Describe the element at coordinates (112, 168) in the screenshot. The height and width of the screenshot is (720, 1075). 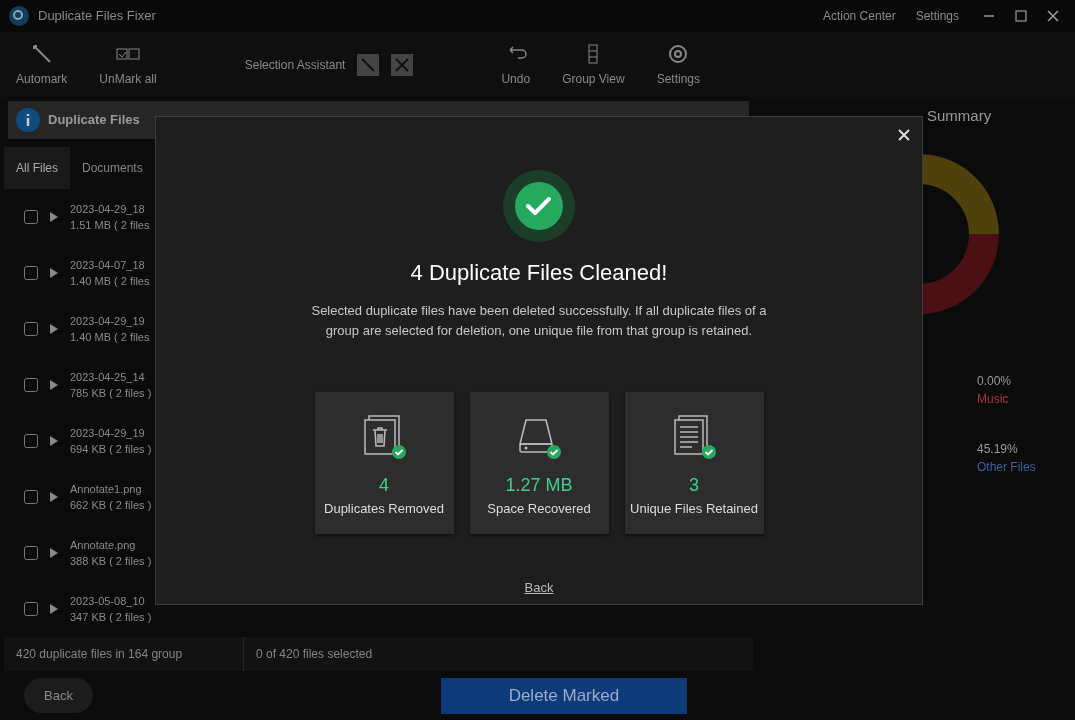
I see `tab: Documents` at that location.